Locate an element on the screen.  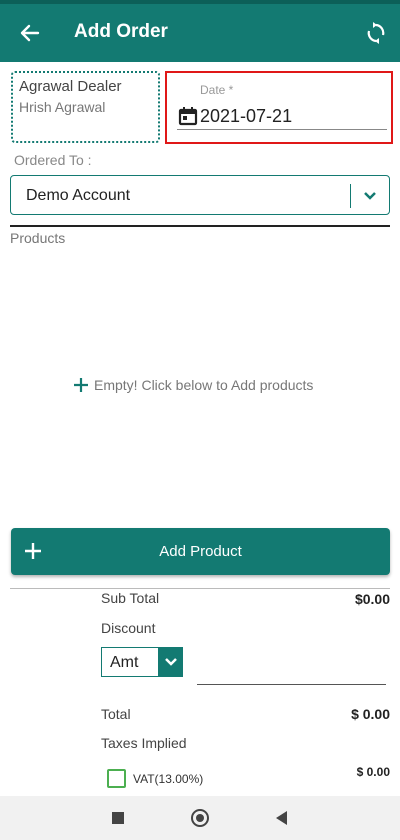
ordered-to-label: Ordered To : is located at coordinates (53, 160).